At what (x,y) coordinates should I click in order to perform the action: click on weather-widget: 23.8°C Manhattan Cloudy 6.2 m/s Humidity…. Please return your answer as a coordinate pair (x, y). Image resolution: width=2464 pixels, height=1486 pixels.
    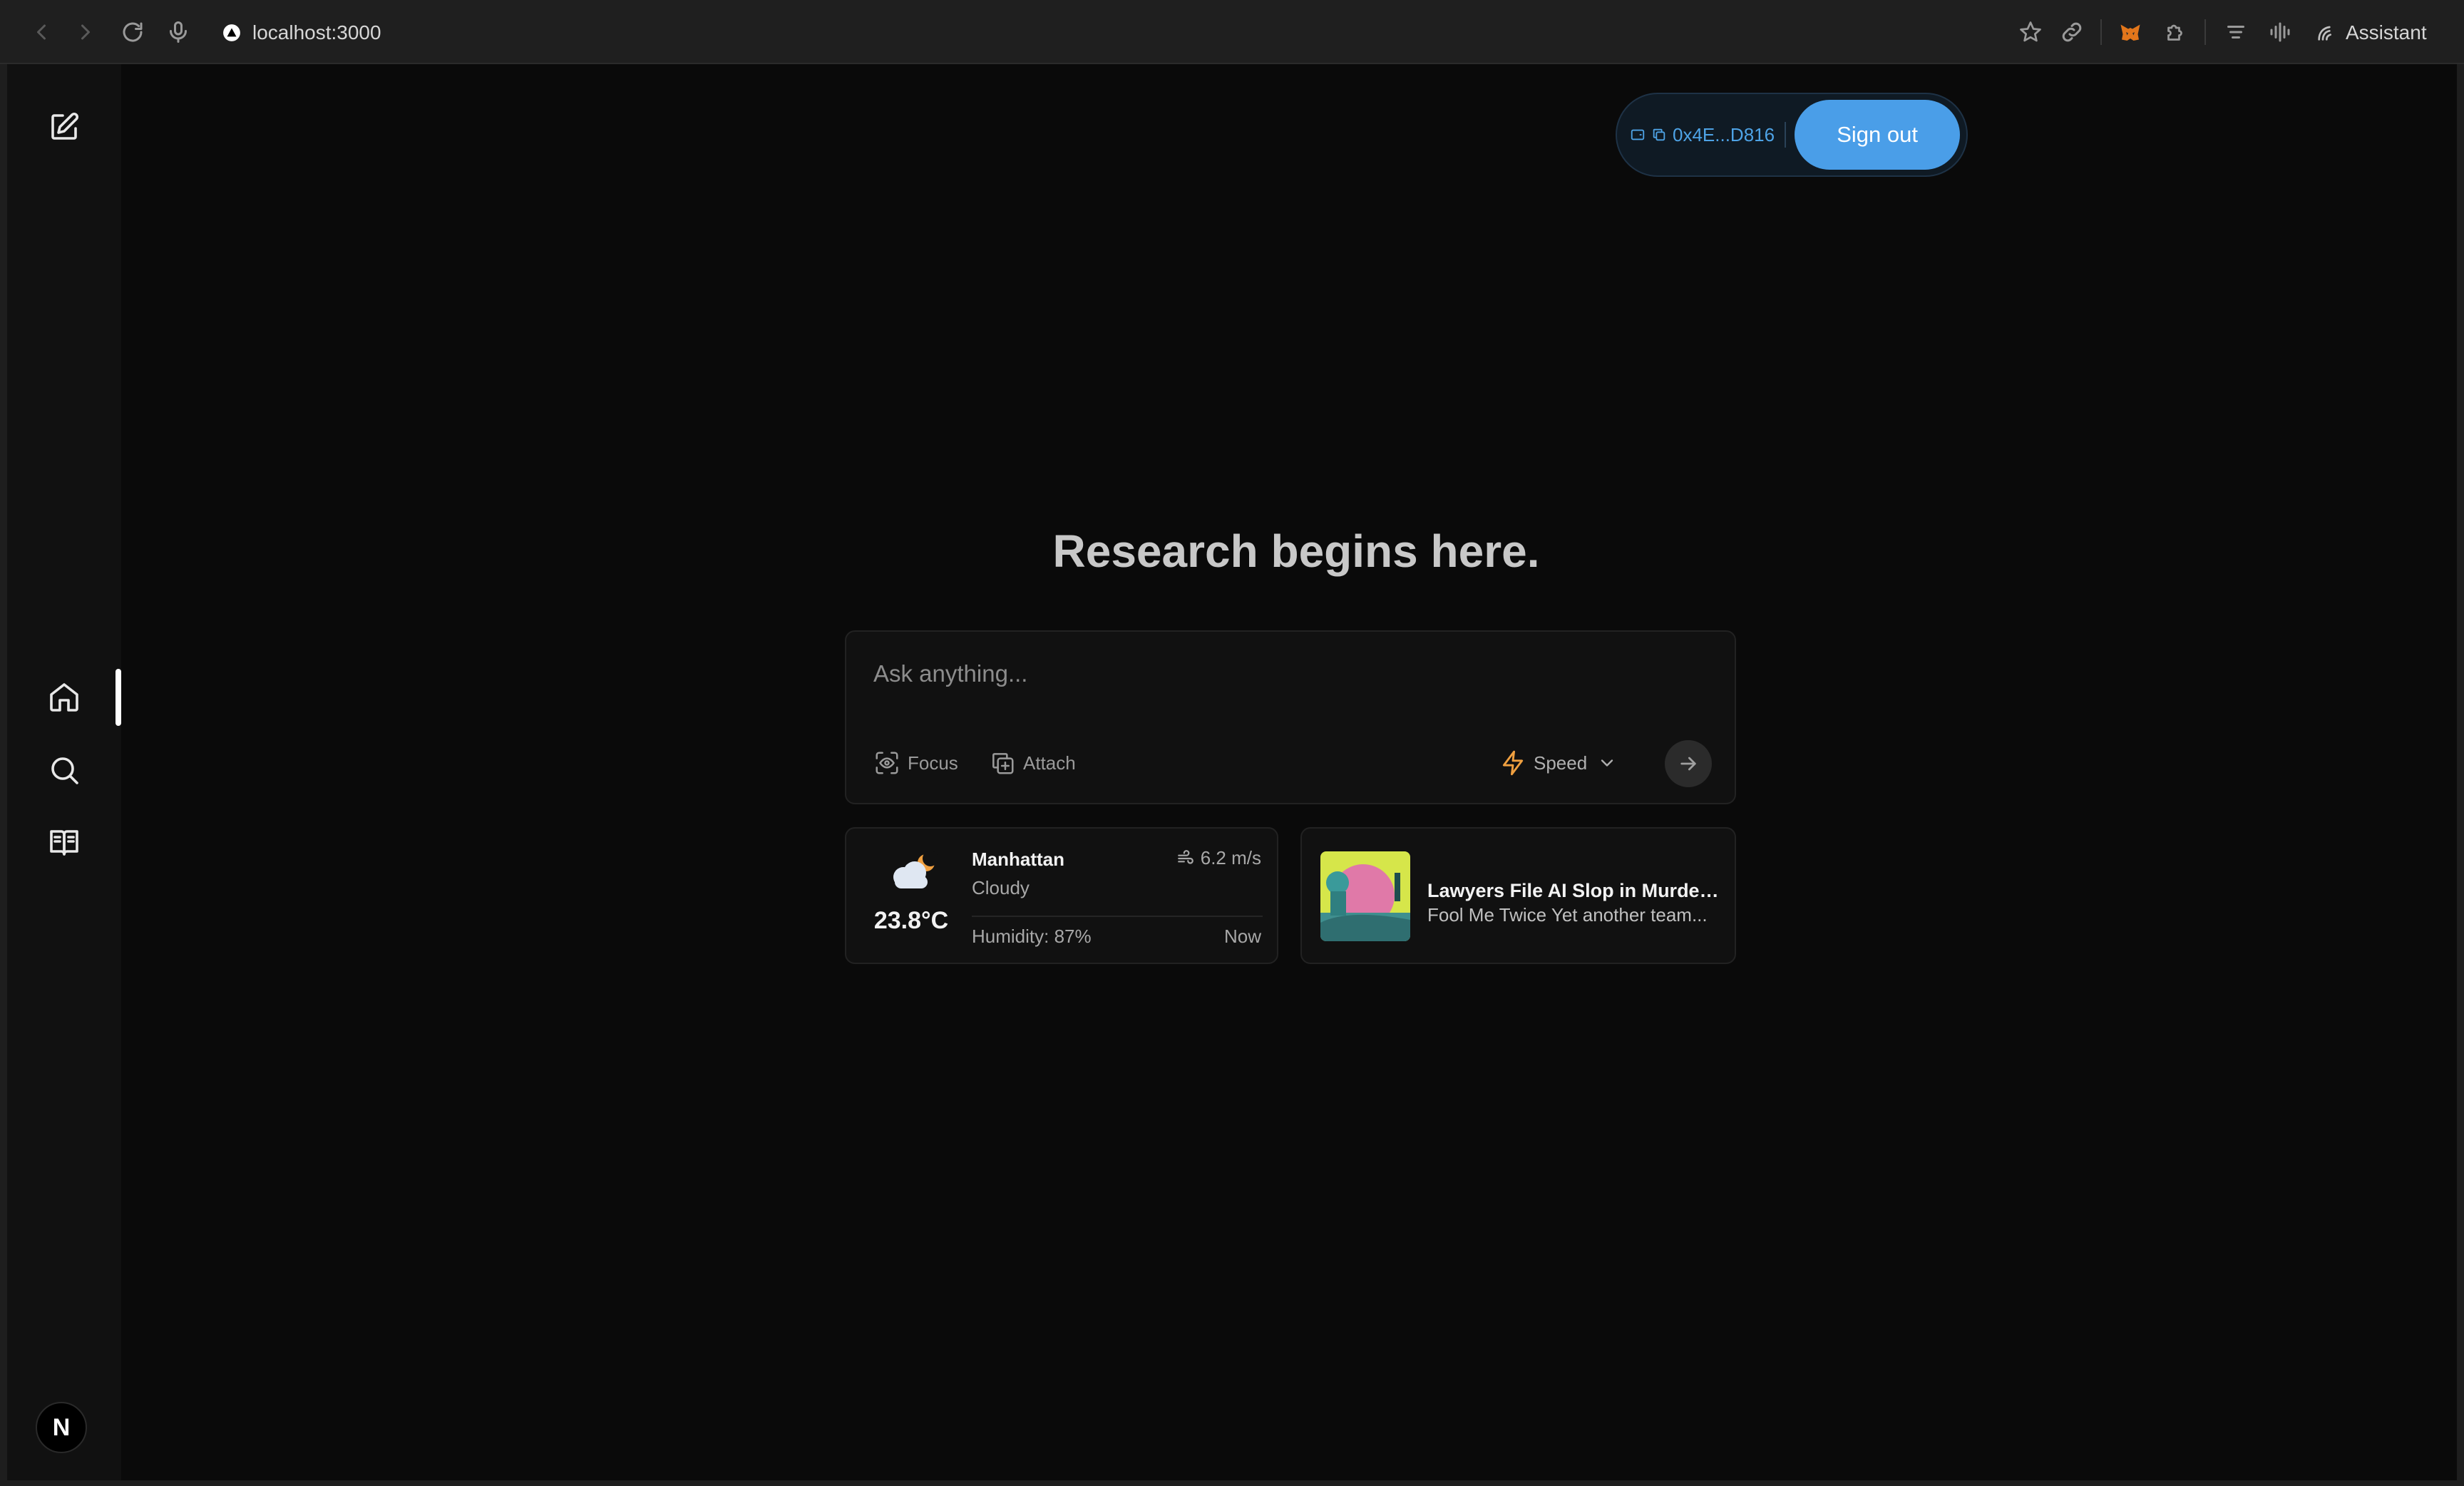
    Looking at the image, I should click on (1061, 895).